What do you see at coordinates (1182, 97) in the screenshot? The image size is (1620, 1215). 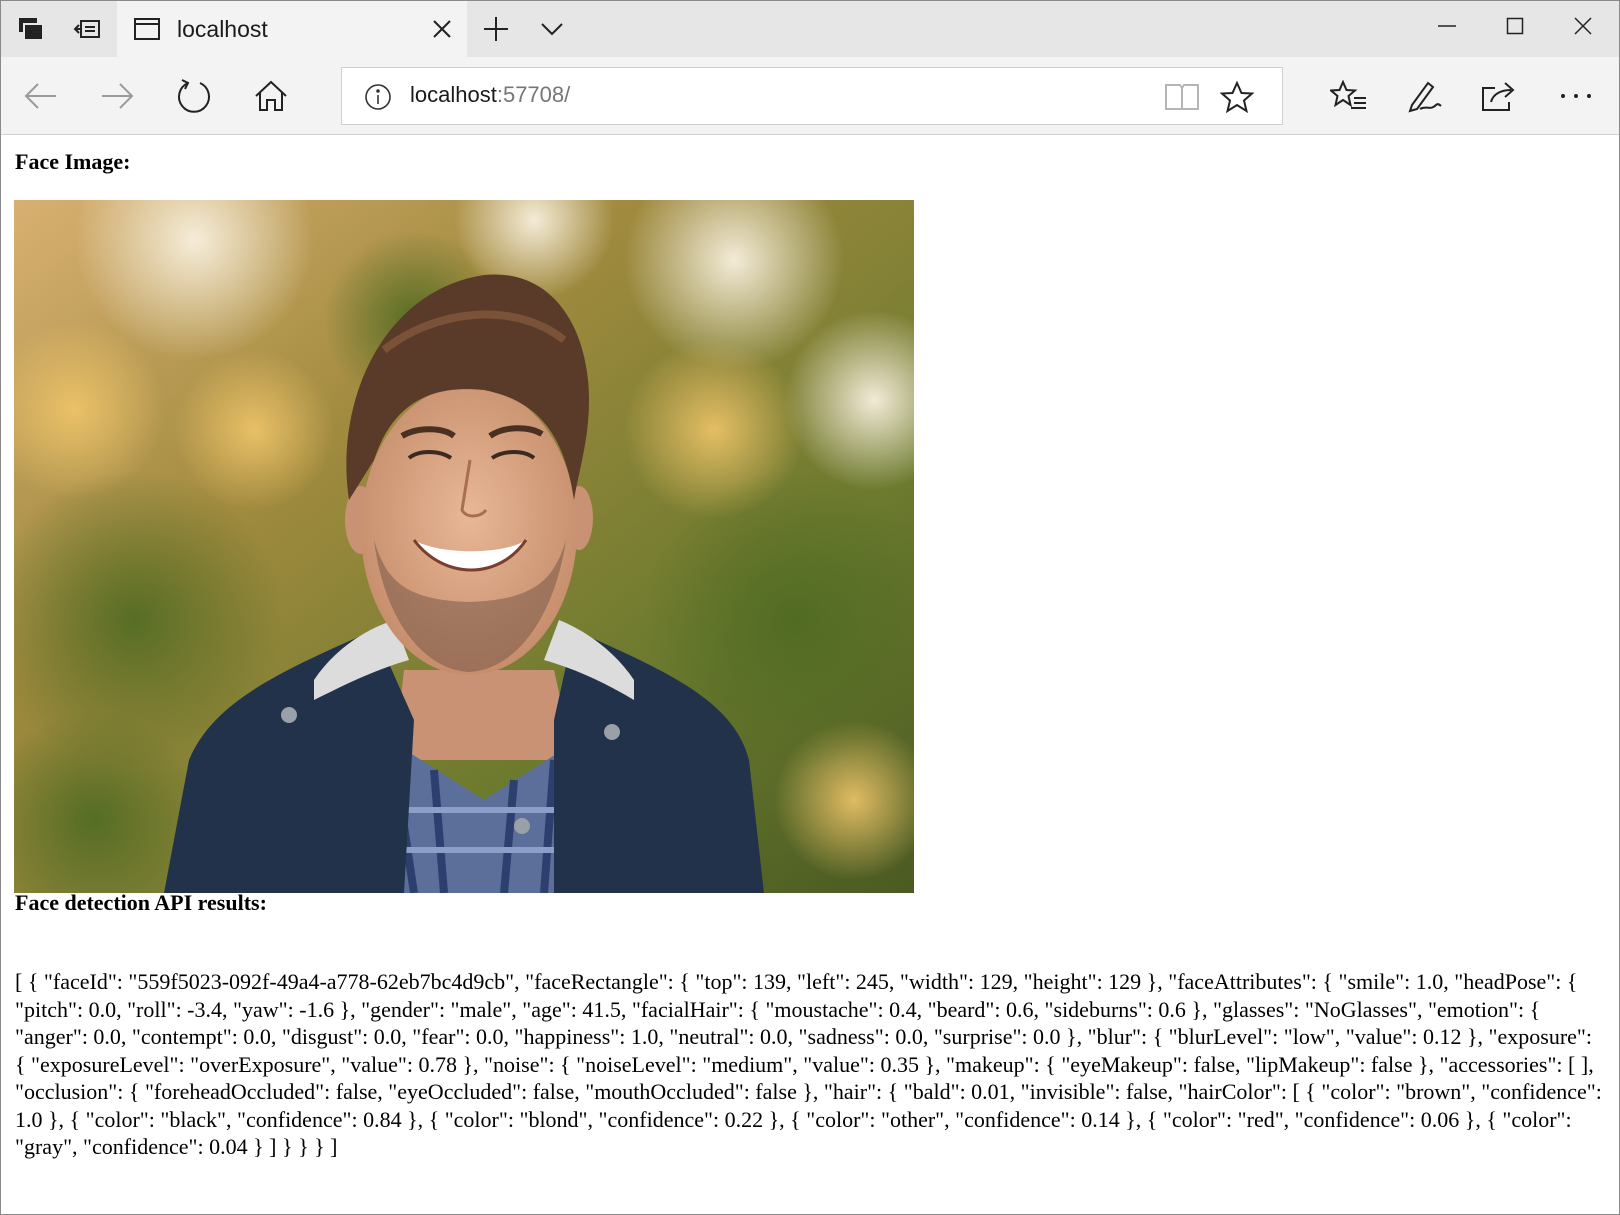 I see `book-icon` at bounding box center [1182, 97].